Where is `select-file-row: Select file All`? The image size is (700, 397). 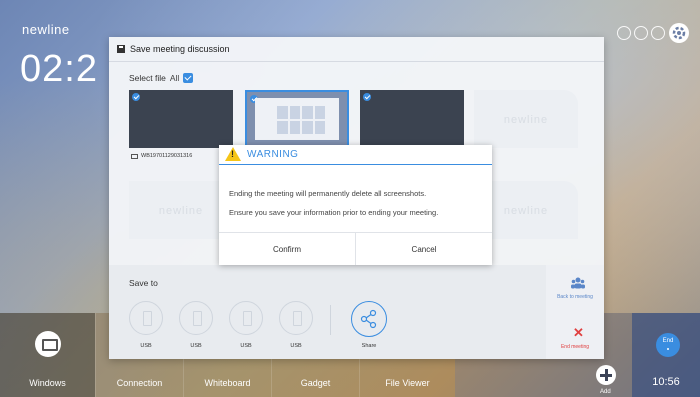 select-file-row: Select file All is located at coordinates (161, 78).